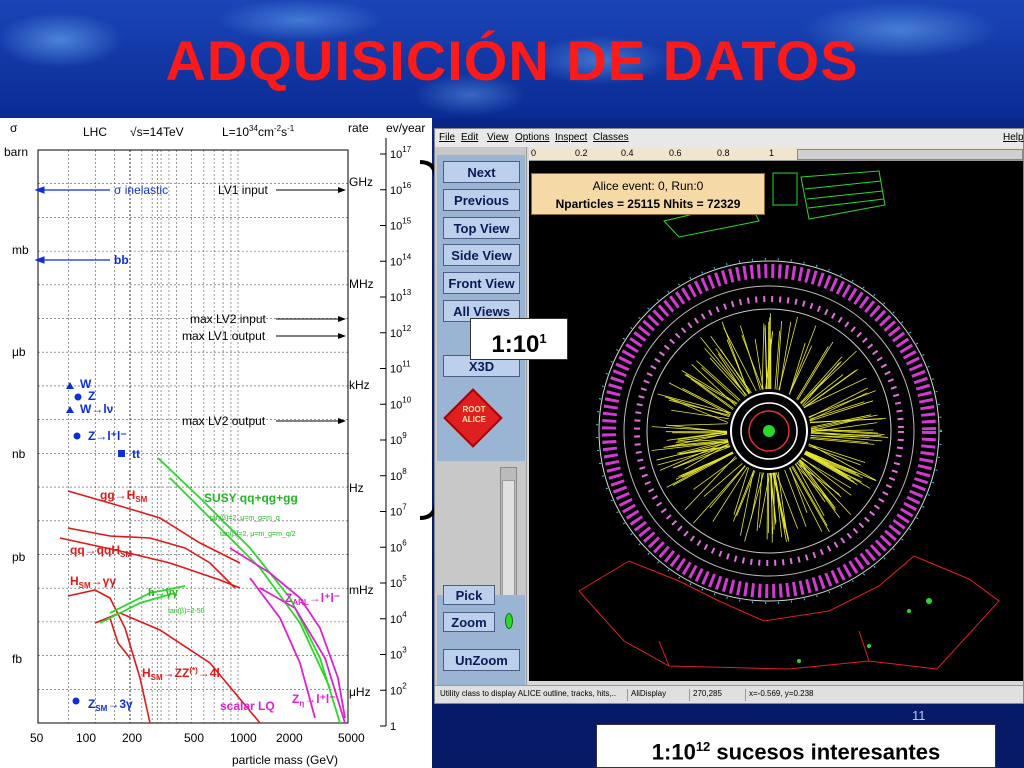 Image resolution: width=1024 pixels, height=768 pixels. I want to click on status-coords: x=-0.569, y=0.238, so click(779, 695).